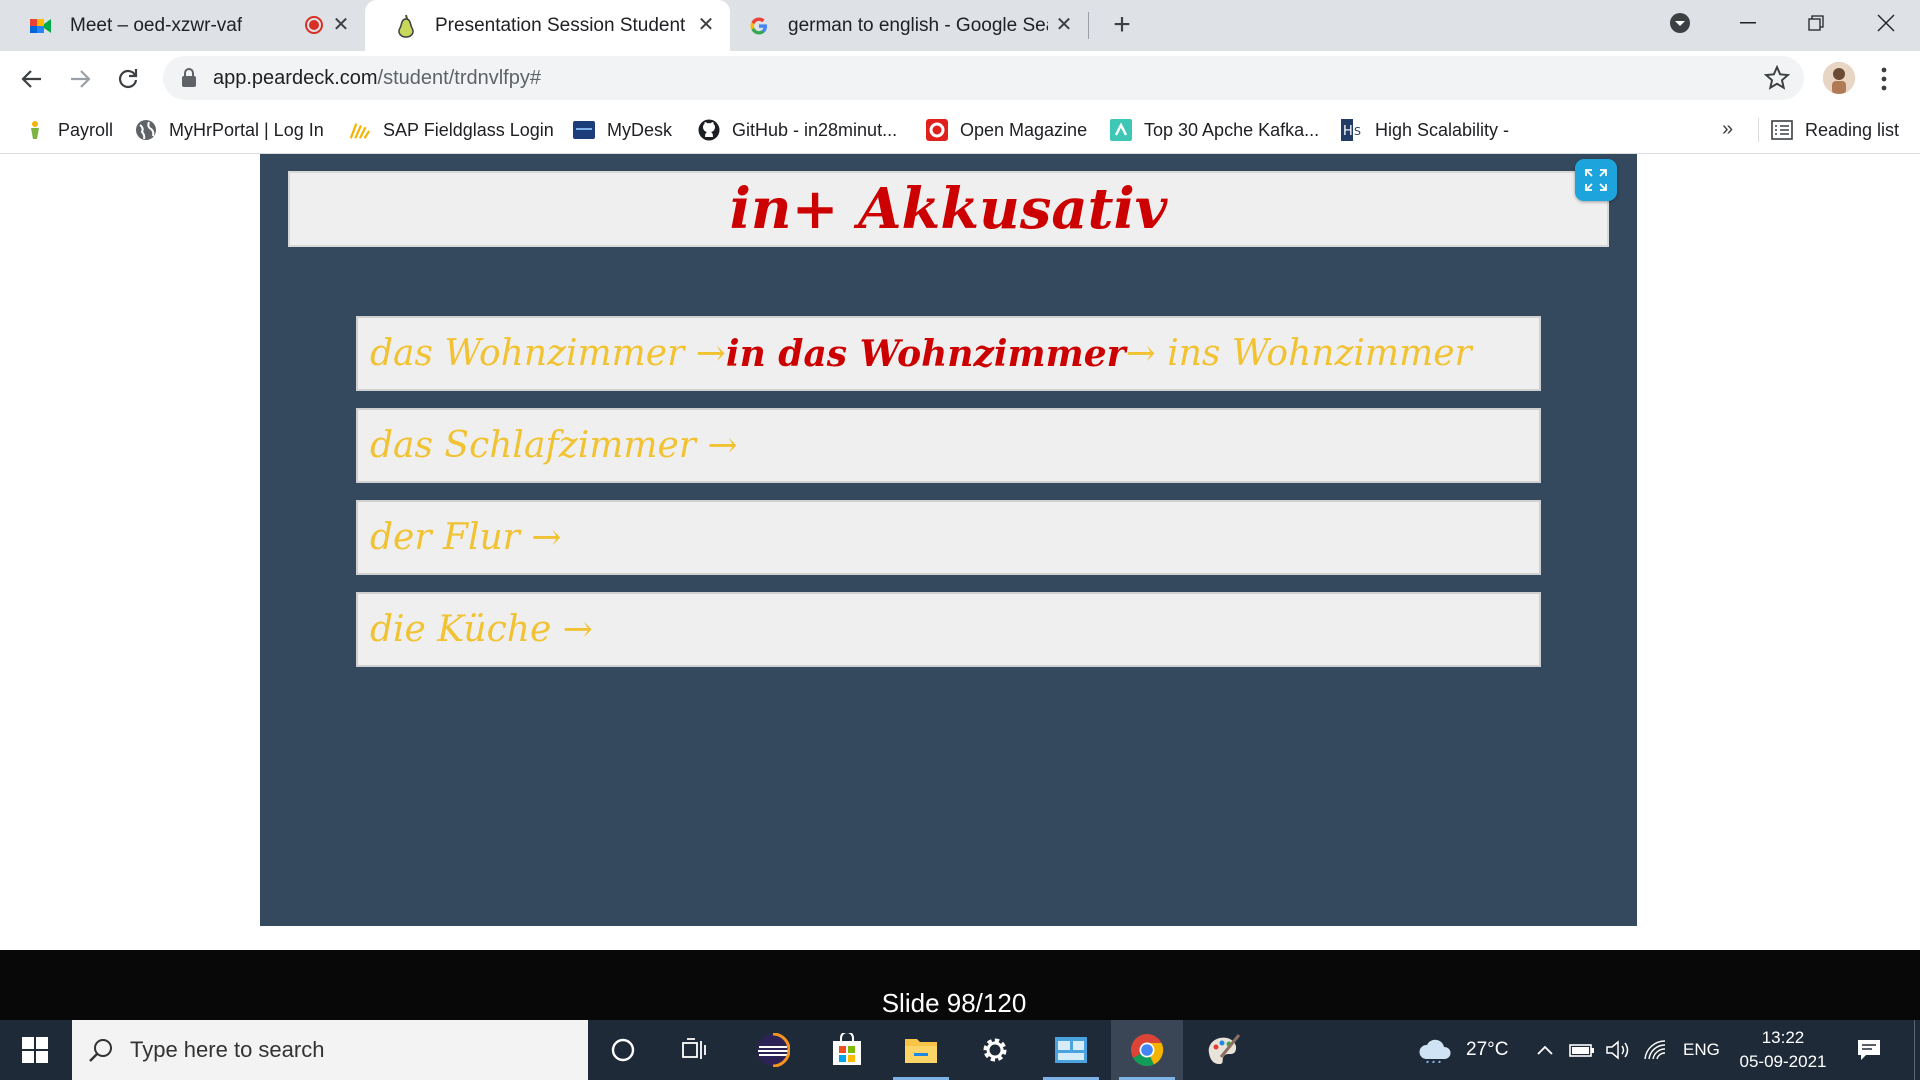 The height and width of the screenshot is (1080, 1920). What do you see at coordinates (1298, 353) in the screenshot?
I see `row-text: → ins Wohnzimmer` at bounding box center [1298, 353].